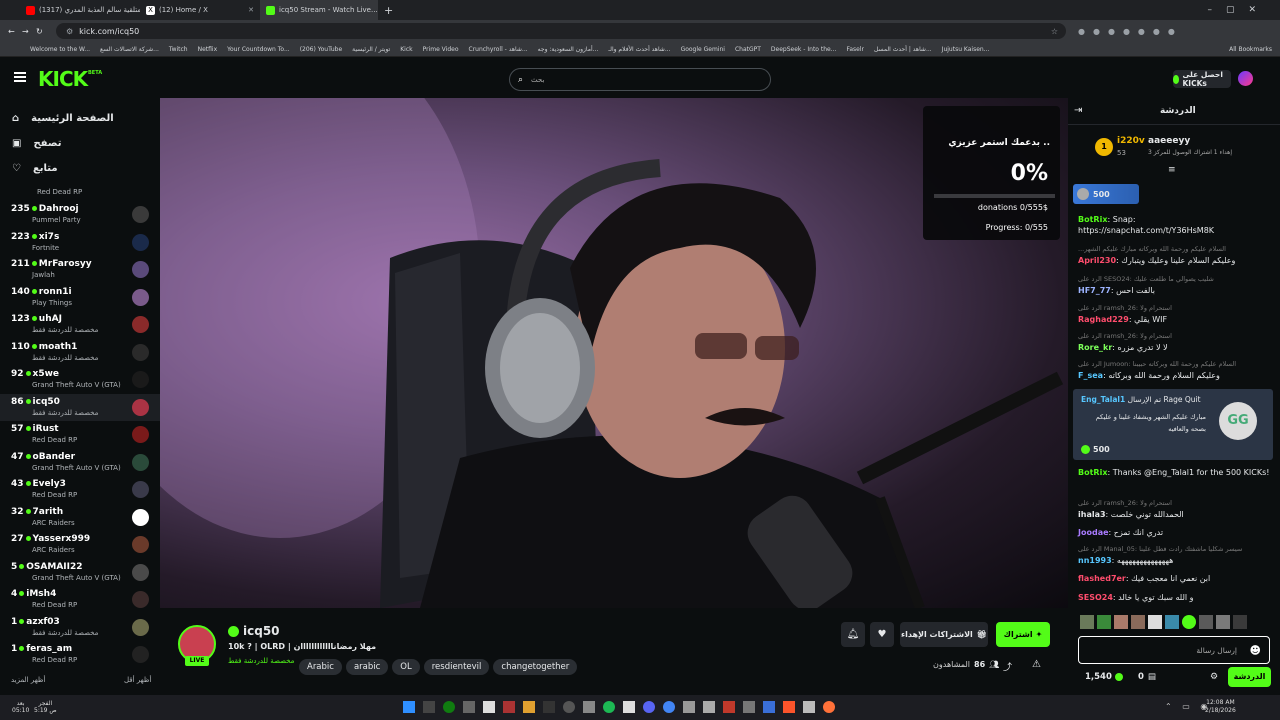 Image resolution: width=1280 pixels, height=720 pixels. What do you see at coordinates (1093, 532) in the screenshot?
I see `chat-username: Joodae` at bounding box center [1093, 532].